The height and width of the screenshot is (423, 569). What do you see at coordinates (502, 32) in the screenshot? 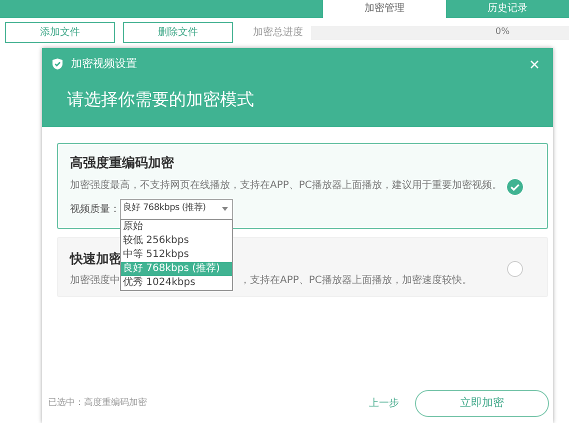
I see `progress-reading: 0%` at bounding box center [502, 32].